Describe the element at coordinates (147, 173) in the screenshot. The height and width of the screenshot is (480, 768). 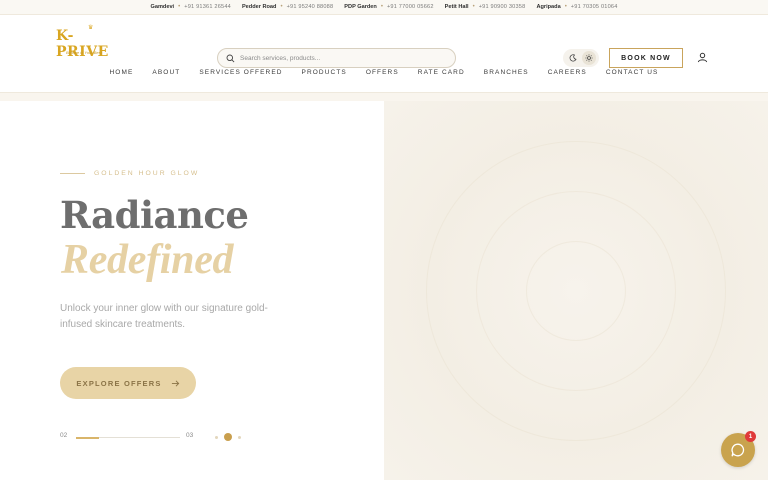
I see `eyebrow-text: GOLDEN HOUR GLOW` at that location.